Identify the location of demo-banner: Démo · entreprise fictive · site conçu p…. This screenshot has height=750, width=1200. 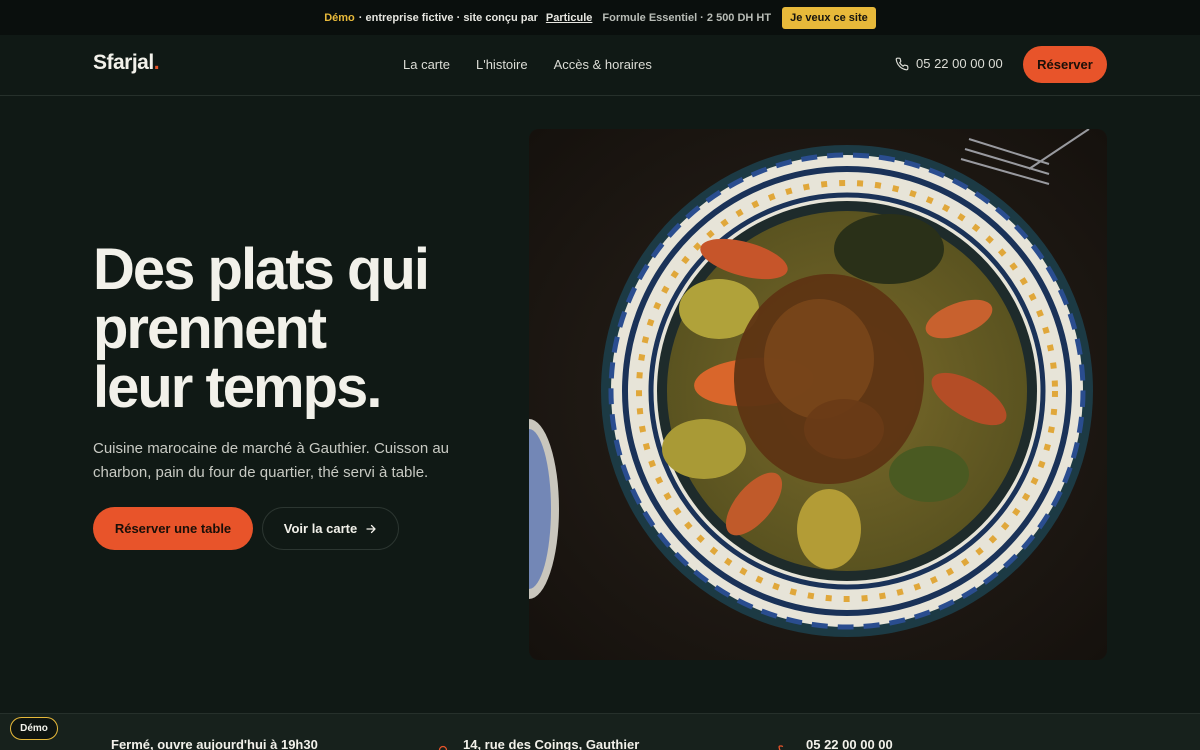
(600, 17).